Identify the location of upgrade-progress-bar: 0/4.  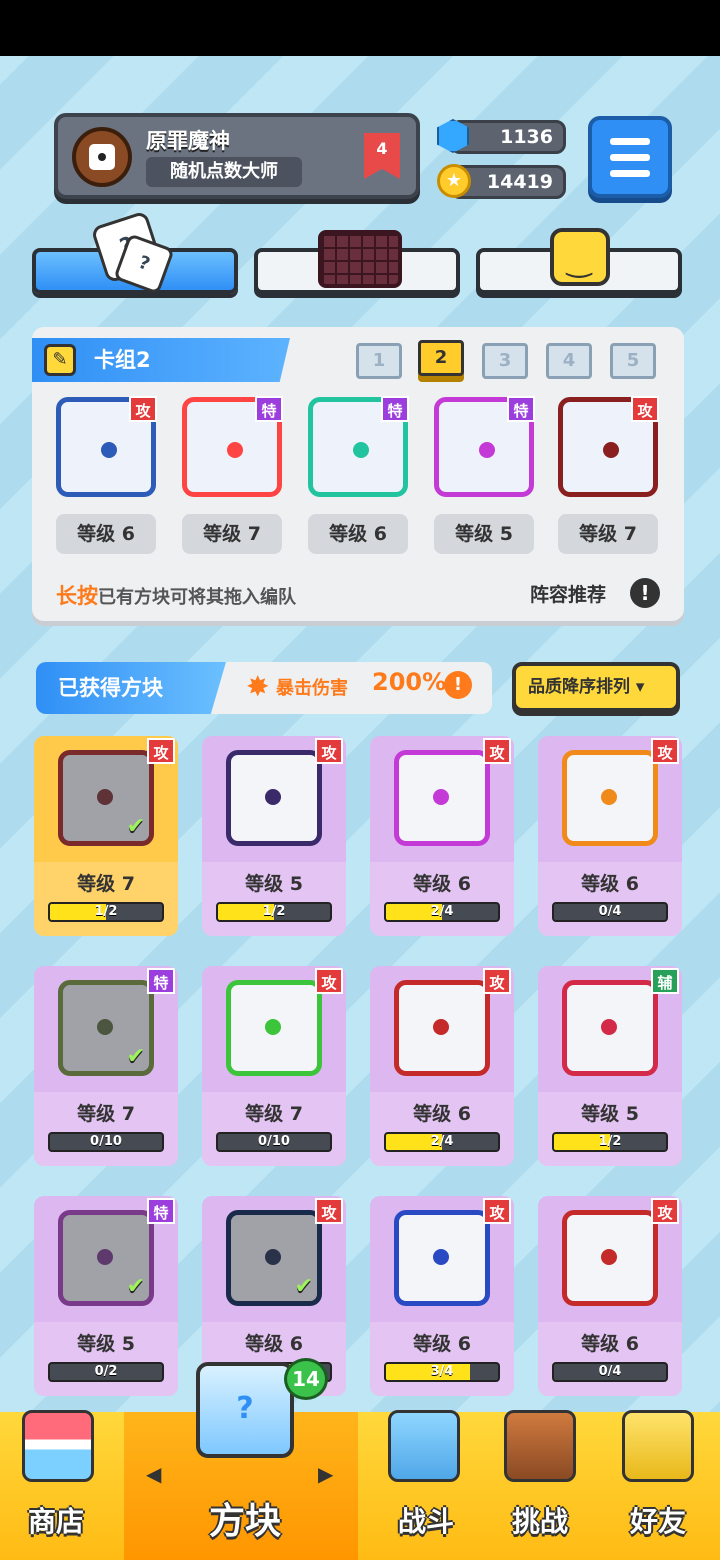
(610, 1372).